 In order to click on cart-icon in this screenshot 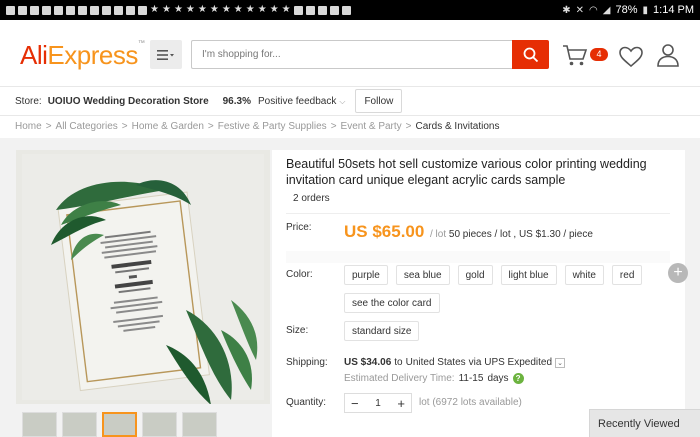, I will do `click(575, 55)`.